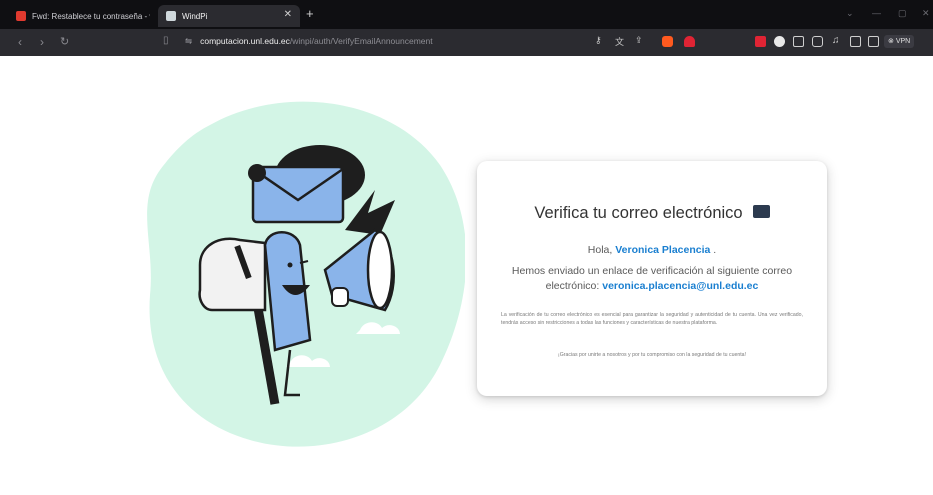 This screenshot has height=495, width=933. What do you see at coordinates (64, 41) in the screenshot?
I see `reload-icon: ↻` at bounding box center [64, 41].